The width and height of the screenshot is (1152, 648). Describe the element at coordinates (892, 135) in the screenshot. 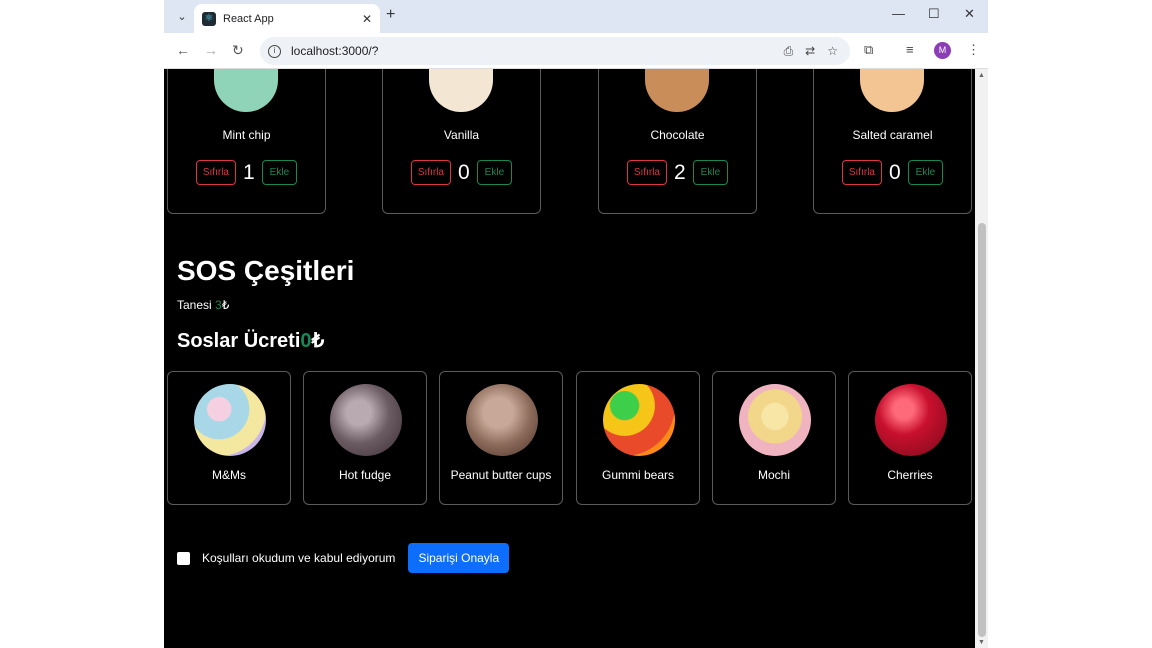

I see `flavor-name: Salted caramel` at that location.